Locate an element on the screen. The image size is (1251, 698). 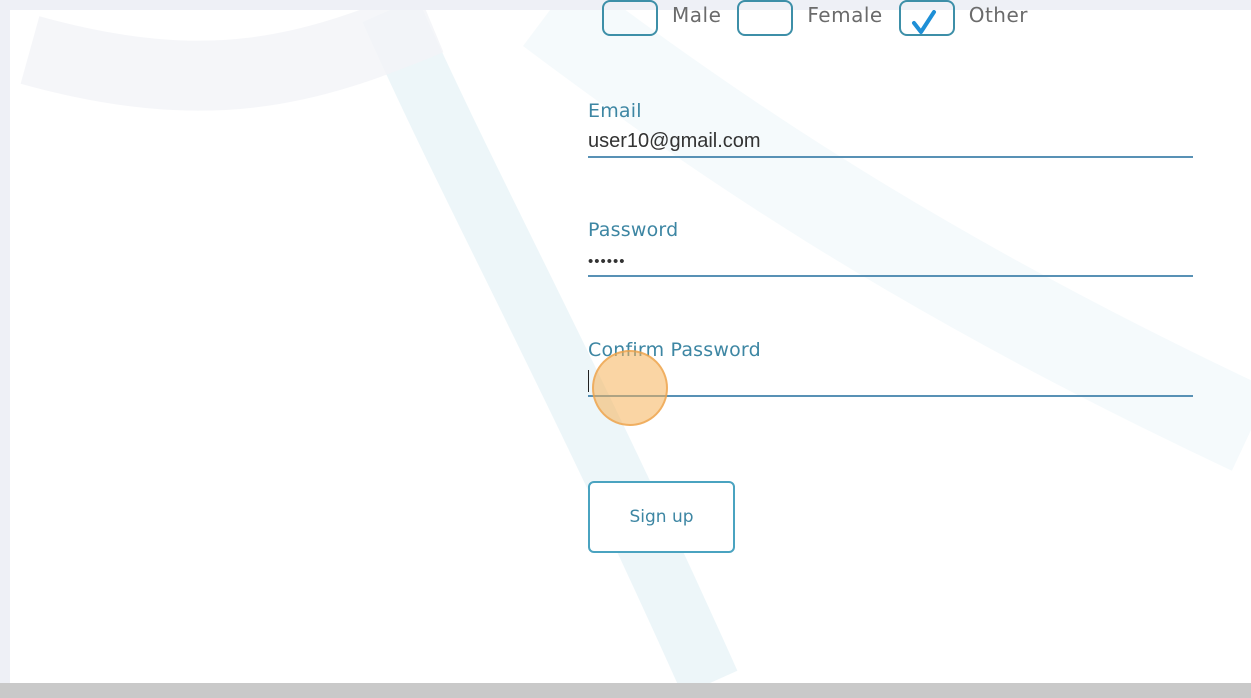
gender-other-checkbox is located at coordinates (926, 18).